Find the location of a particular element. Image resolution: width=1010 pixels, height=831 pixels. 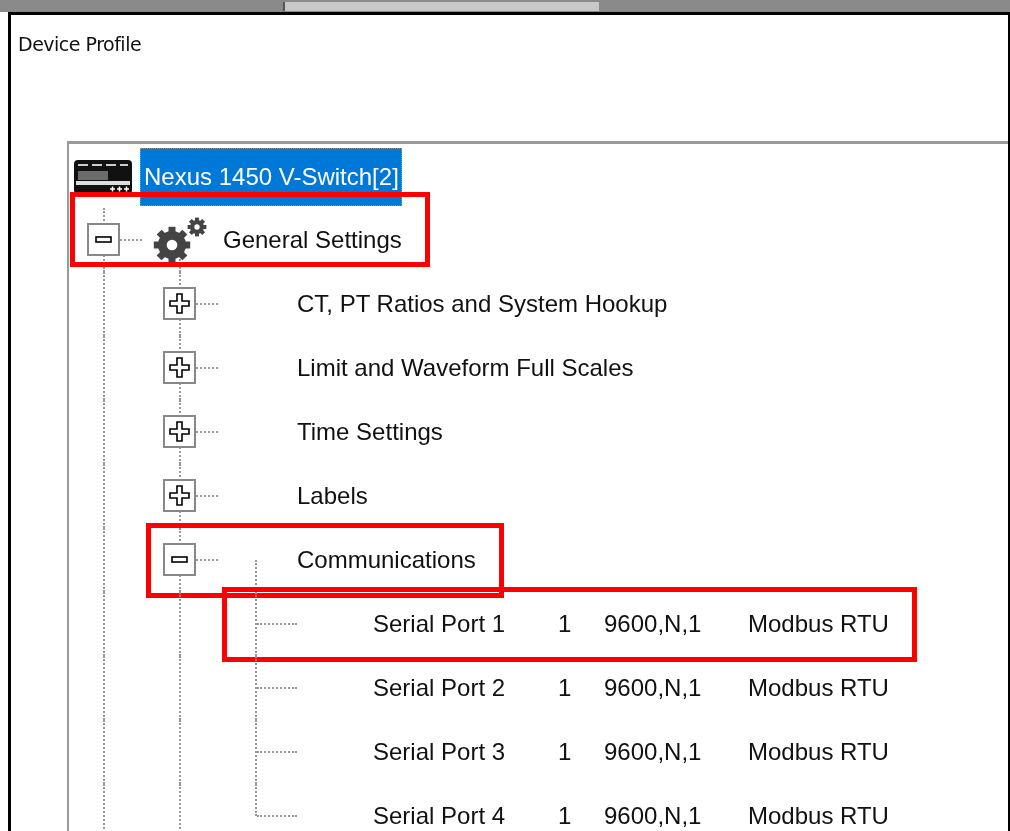

tree-item: Nexus 1450 V-Switch[2] is located at coordinates (271, 177).